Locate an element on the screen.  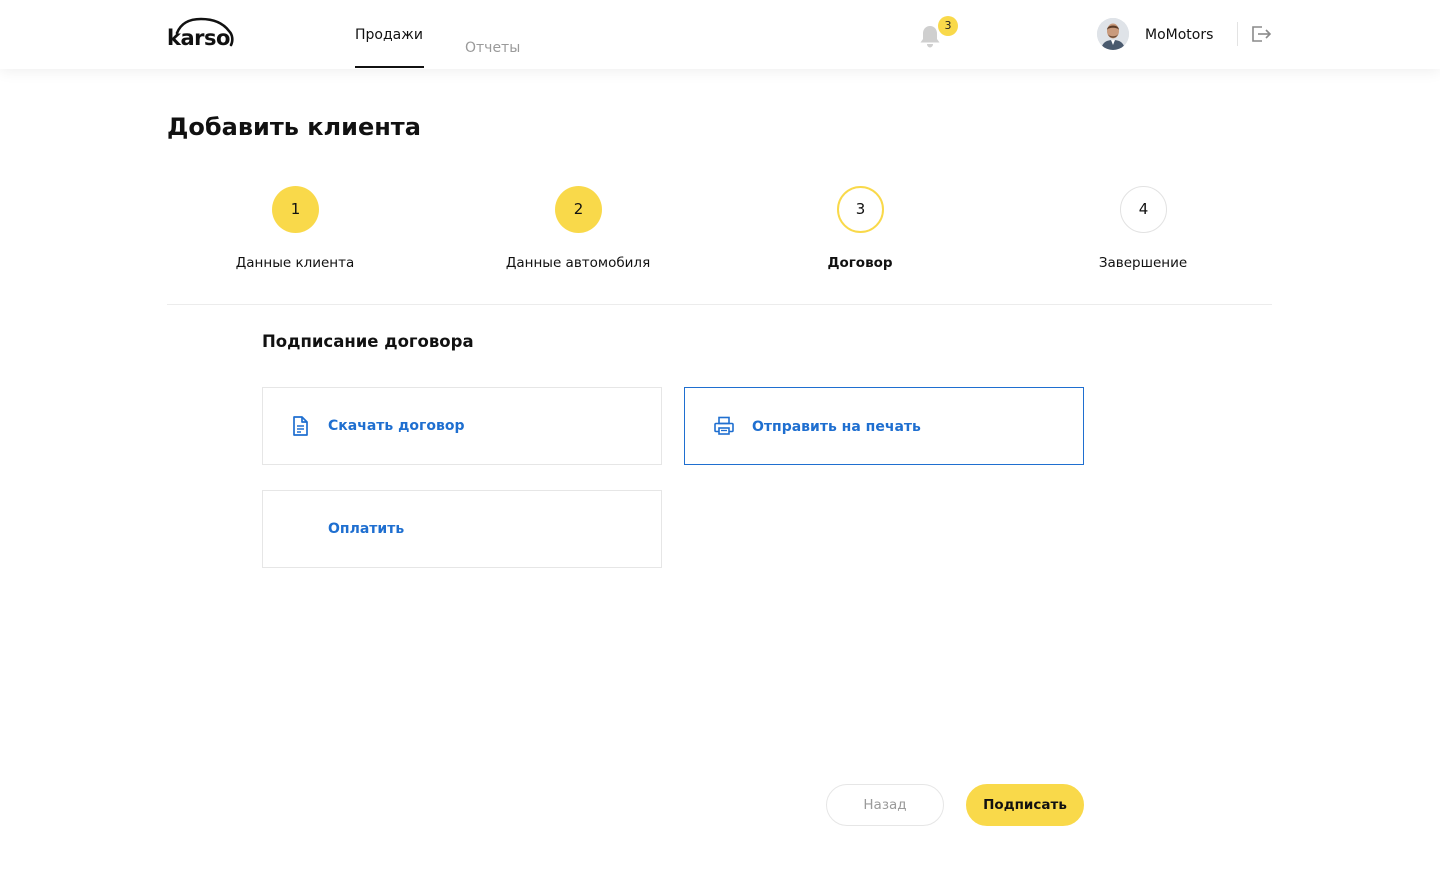
step-label: Договор is located at coordinates (860, 263).